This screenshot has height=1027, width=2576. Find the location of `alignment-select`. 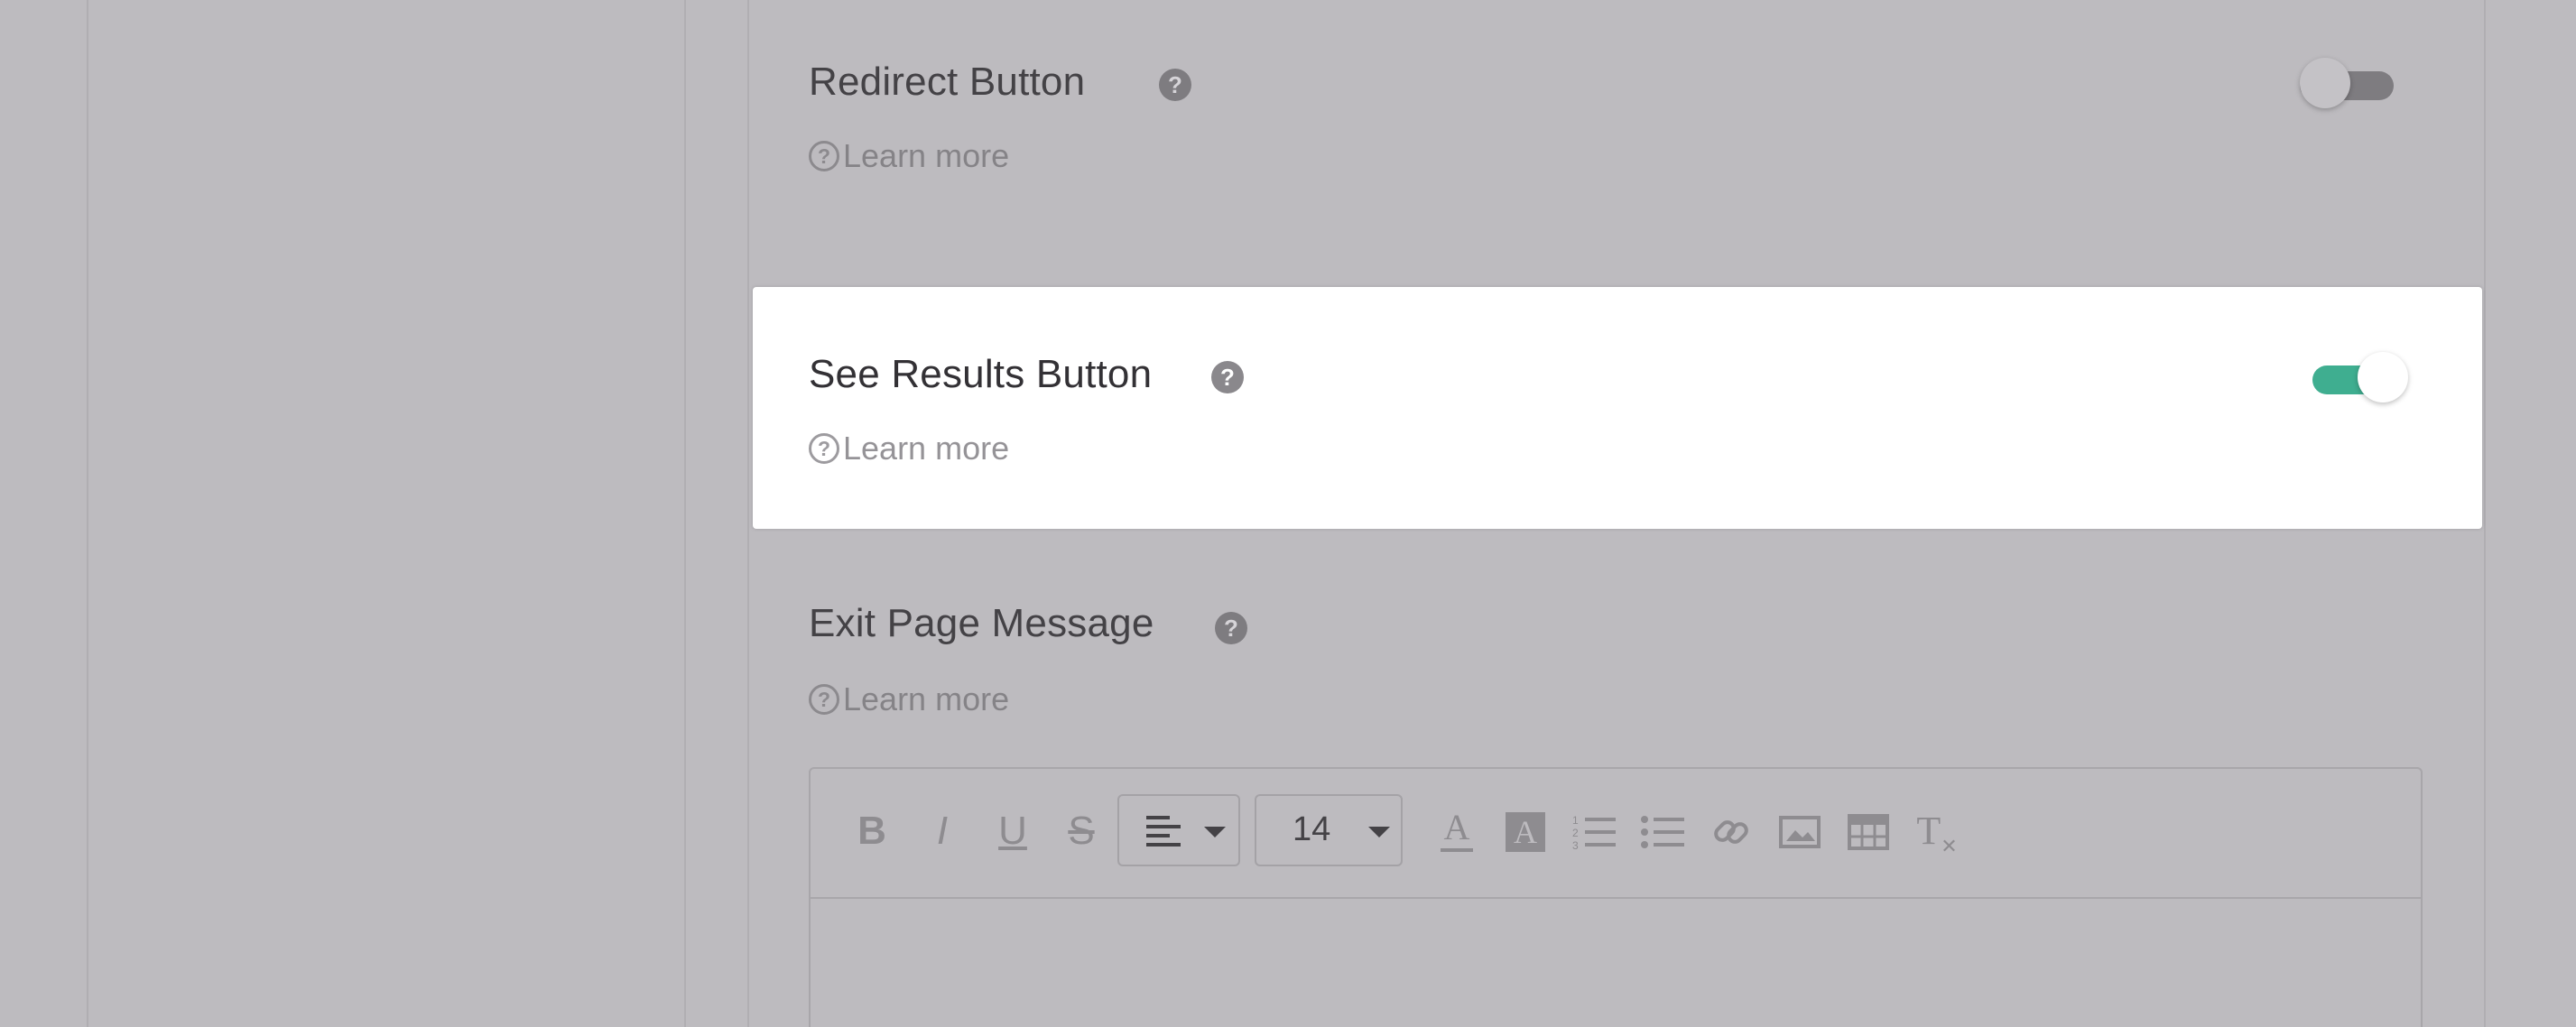

alignment-select is located at coordinates (1178, 830).